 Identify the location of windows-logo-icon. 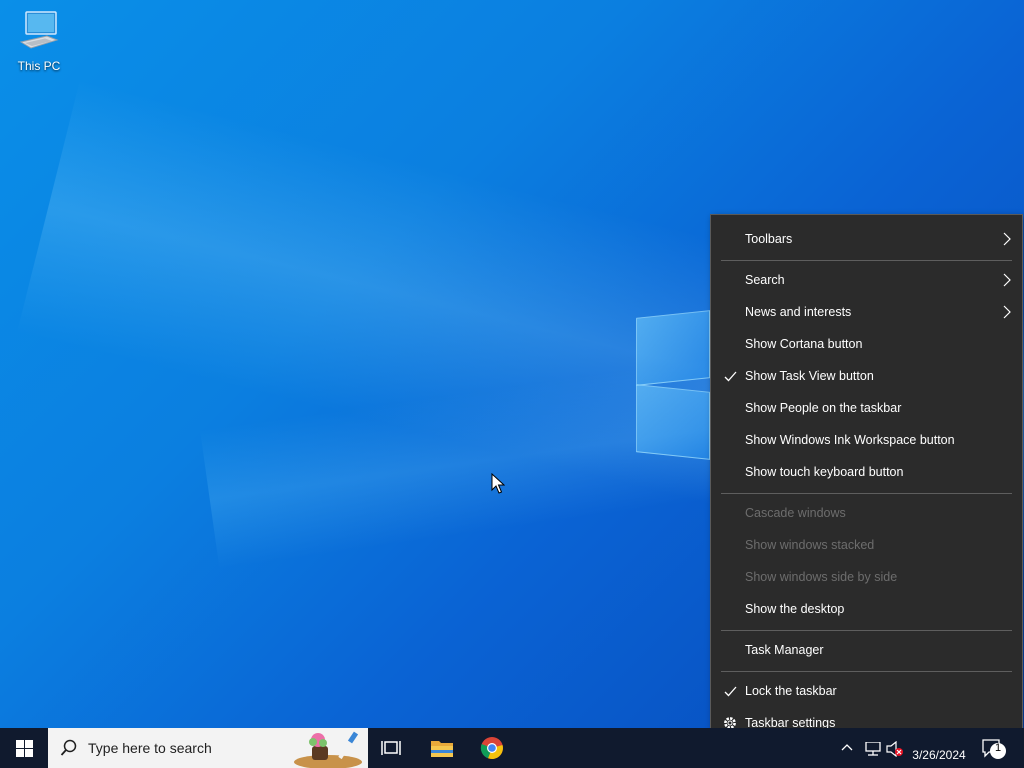
(24, 748).